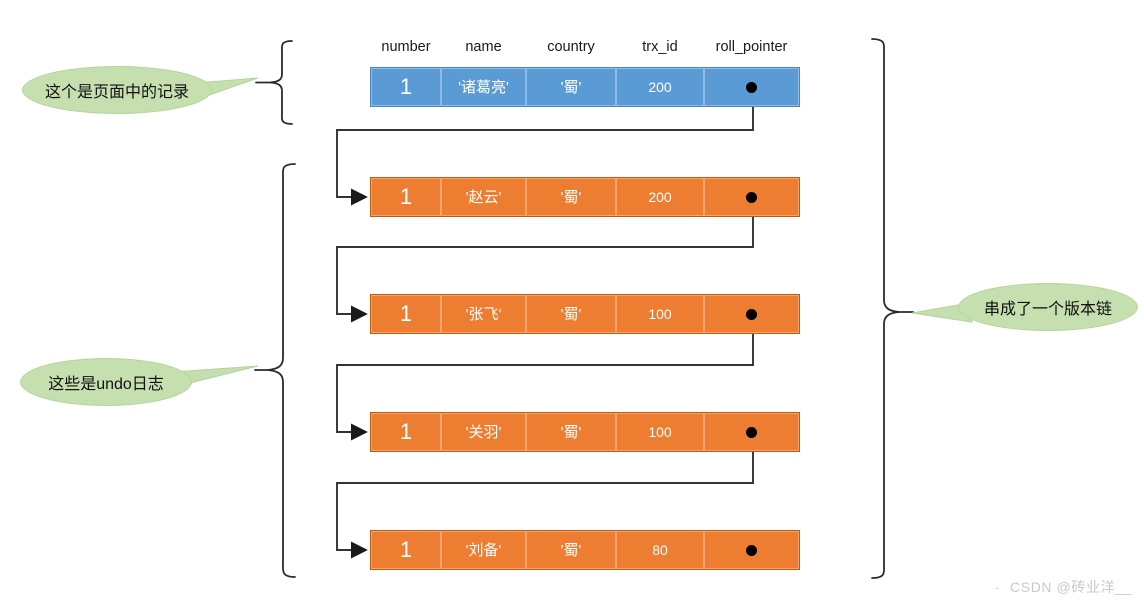 Image resolution: width=1144 pixels, height=605 pixels. I want to click on column-header-roll-pointer: roll_pointer, so click(751, 47).